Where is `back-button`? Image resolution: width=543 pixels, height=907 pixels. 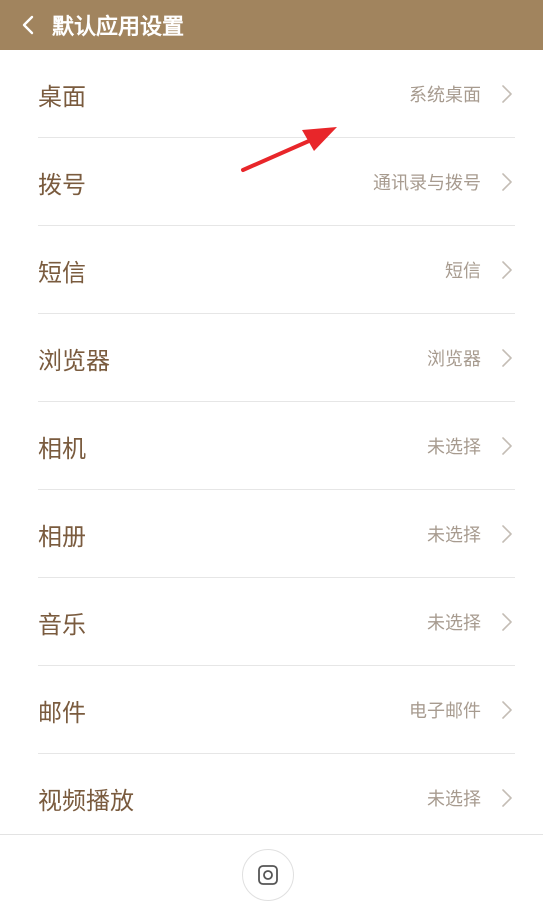
back-button is located at coordinates (28, 25).